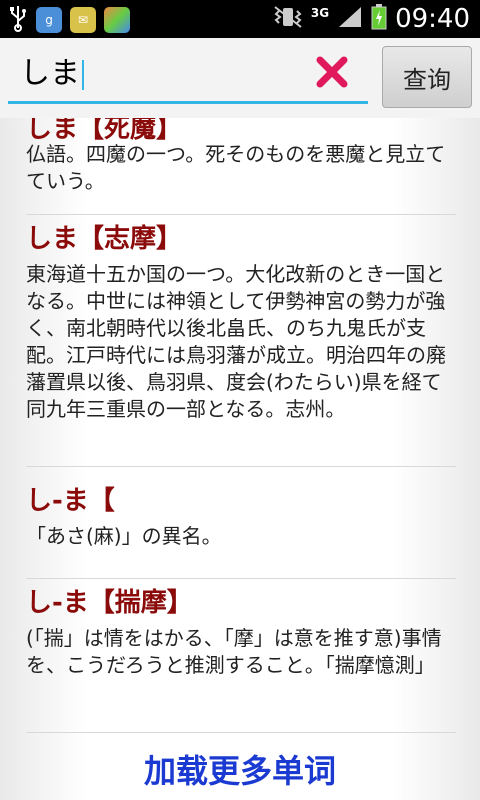 This screenshot has width=480, height=800. What do you see at coordinates (83, 74) in the screenshot?
I see `text-caret` at bounding box center [83, 74].